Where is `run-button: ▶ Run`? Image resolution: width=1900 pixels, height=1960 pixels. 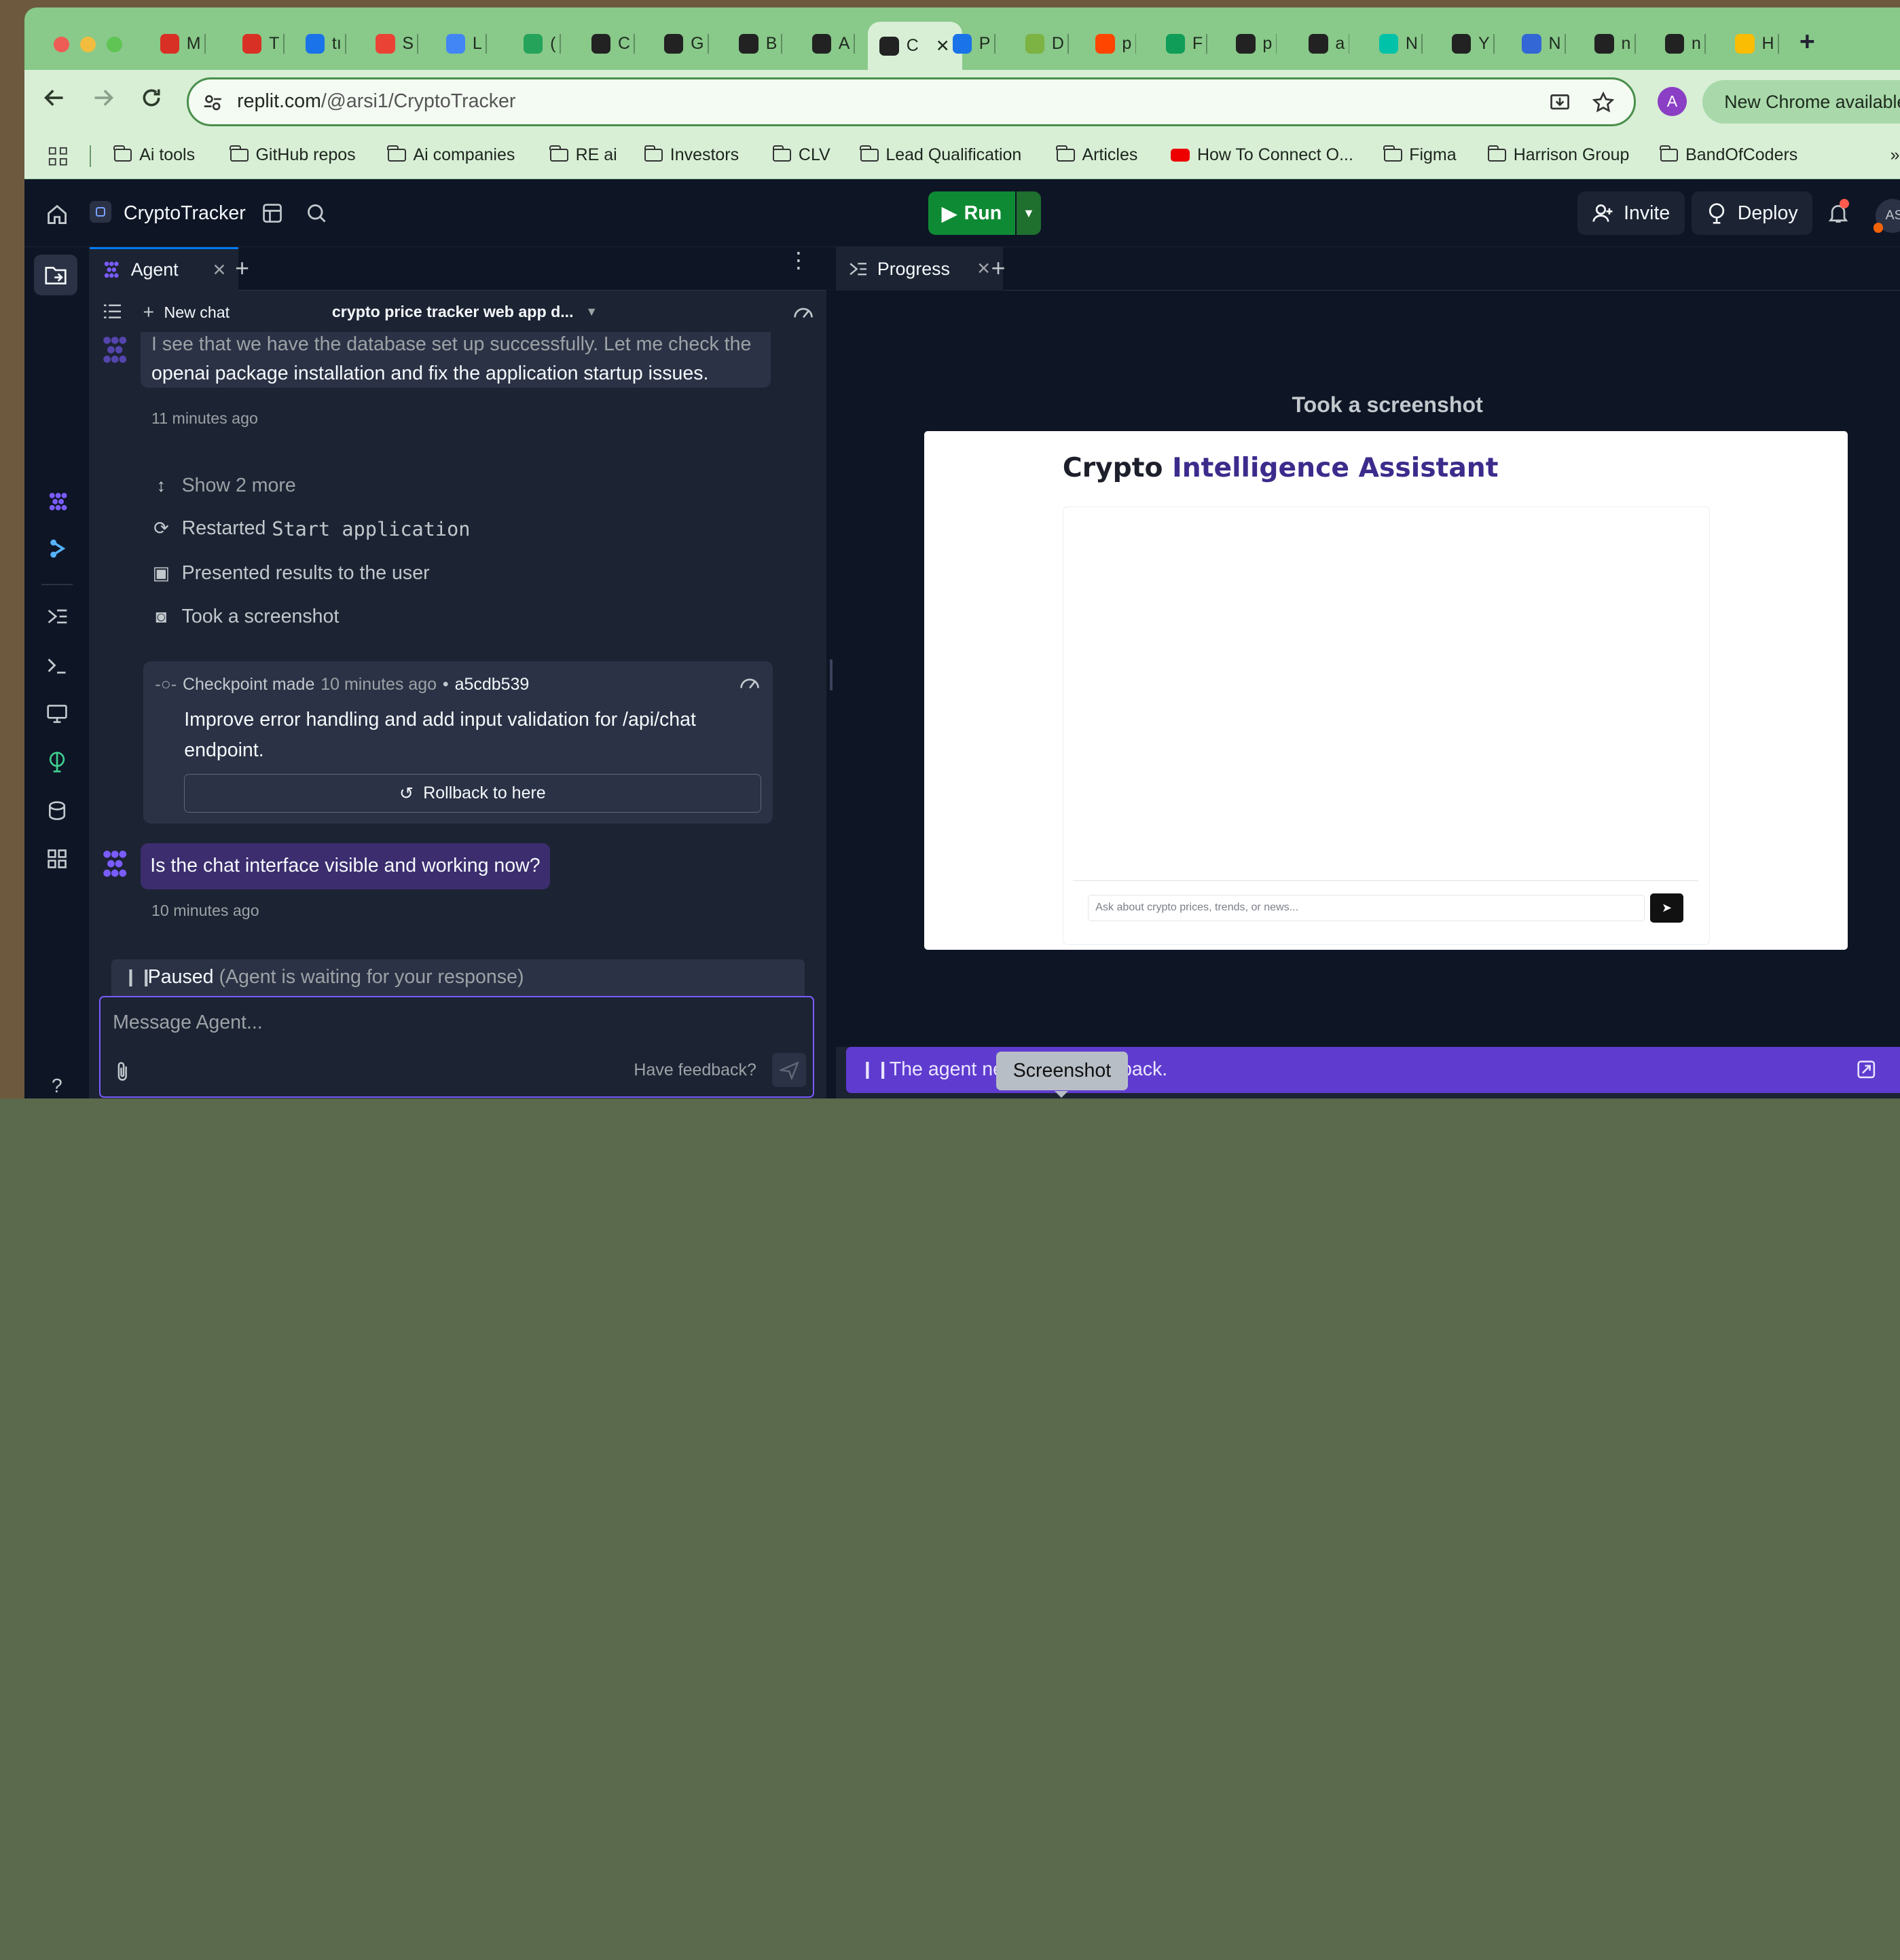
run-button: ▶ Run is located at coordinates (972, 213).